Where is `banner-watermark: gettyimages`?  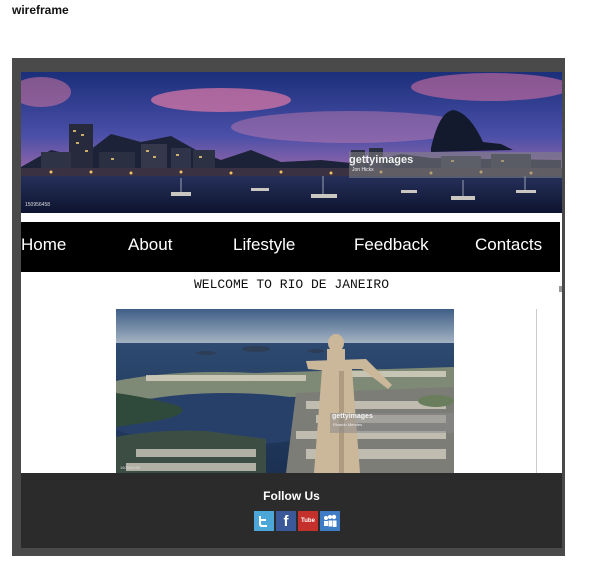
banner-watermark: gettyimages is located at coordinates (381, 160).